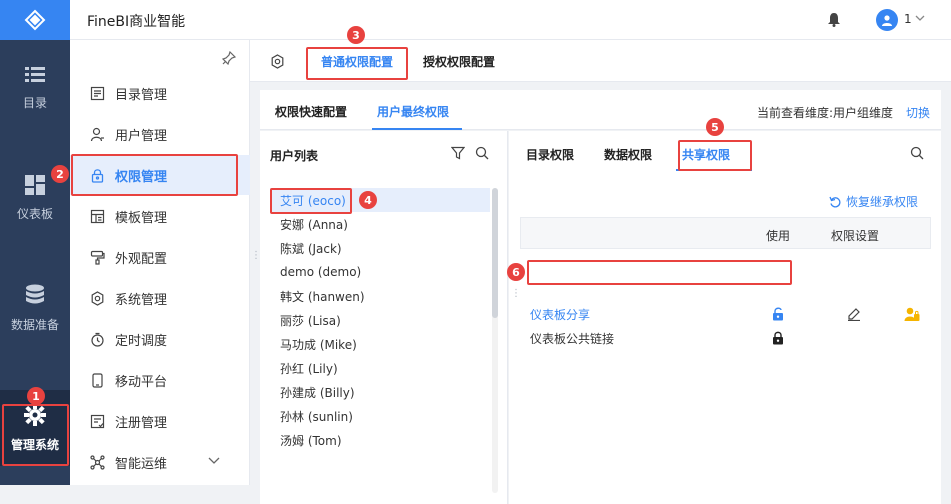 This screenshot has width=951, height=504. I want to click on user-list-scrollbar, so click(495, 340).